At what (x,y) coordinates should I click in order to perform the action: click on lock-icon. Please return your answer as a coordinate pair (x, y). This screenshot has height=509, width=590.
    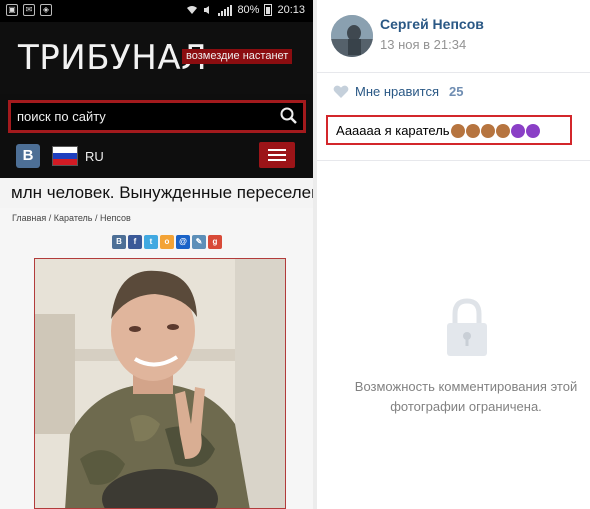
    Looking at the image, I should click on (467, 327).